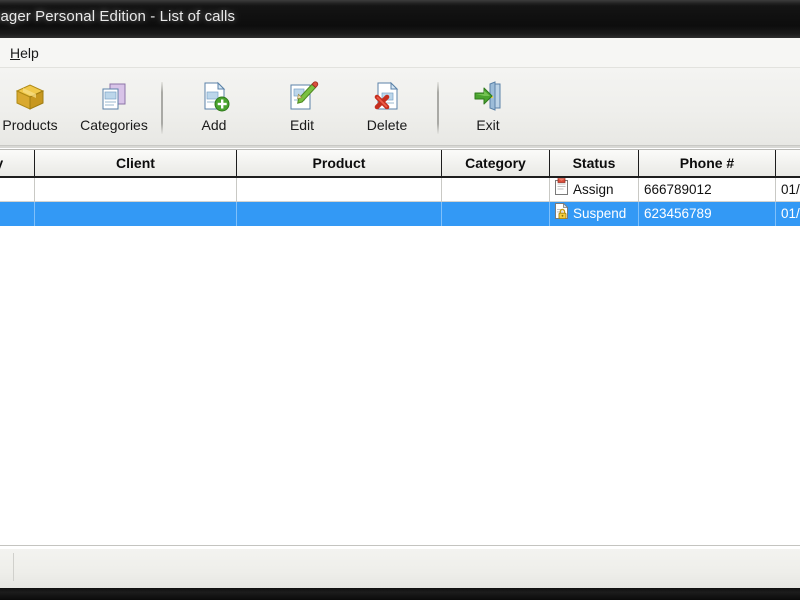 The height and width of the screenshot is (600, 800). I want to click on toolbar-button-delete: Delete, so click(387, 108).